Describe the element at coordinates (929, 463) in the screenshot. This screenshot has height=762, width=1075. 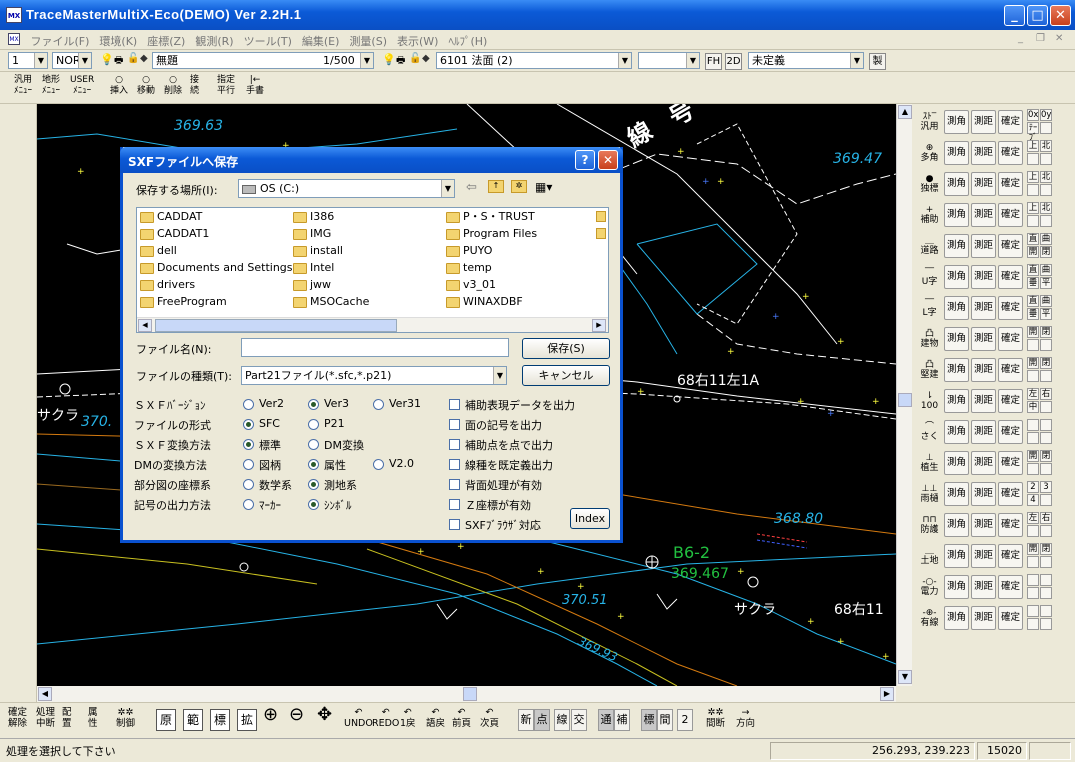
I see `palette-tool: ⊥ 植生` at that location.